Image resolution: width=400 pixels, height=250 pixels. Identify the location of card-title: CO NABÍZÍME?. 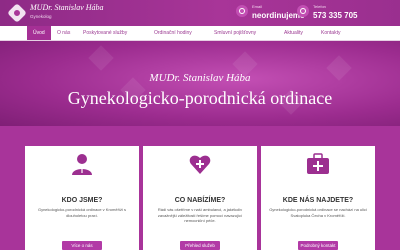
(200, 200).